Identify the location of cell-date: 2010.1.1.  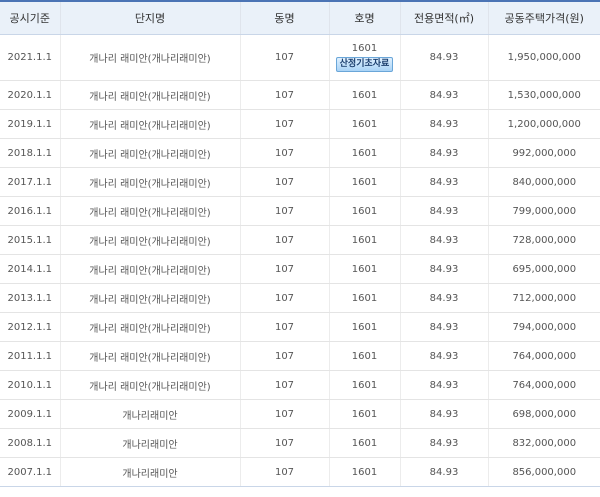
(30, 385).